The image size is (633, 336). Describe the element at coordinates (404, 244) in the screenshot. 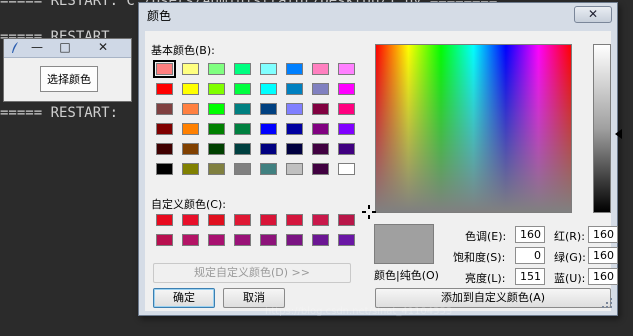

I see `color-preview` at that location.